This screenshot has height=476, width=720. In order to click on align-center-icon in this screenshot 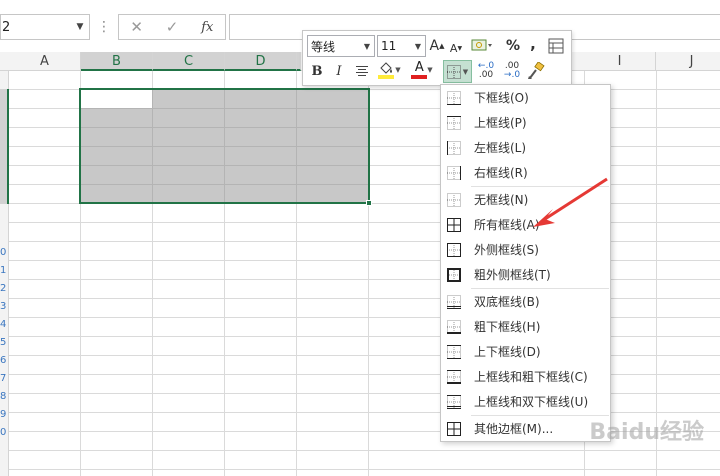, I will do `click(362, 71)`.